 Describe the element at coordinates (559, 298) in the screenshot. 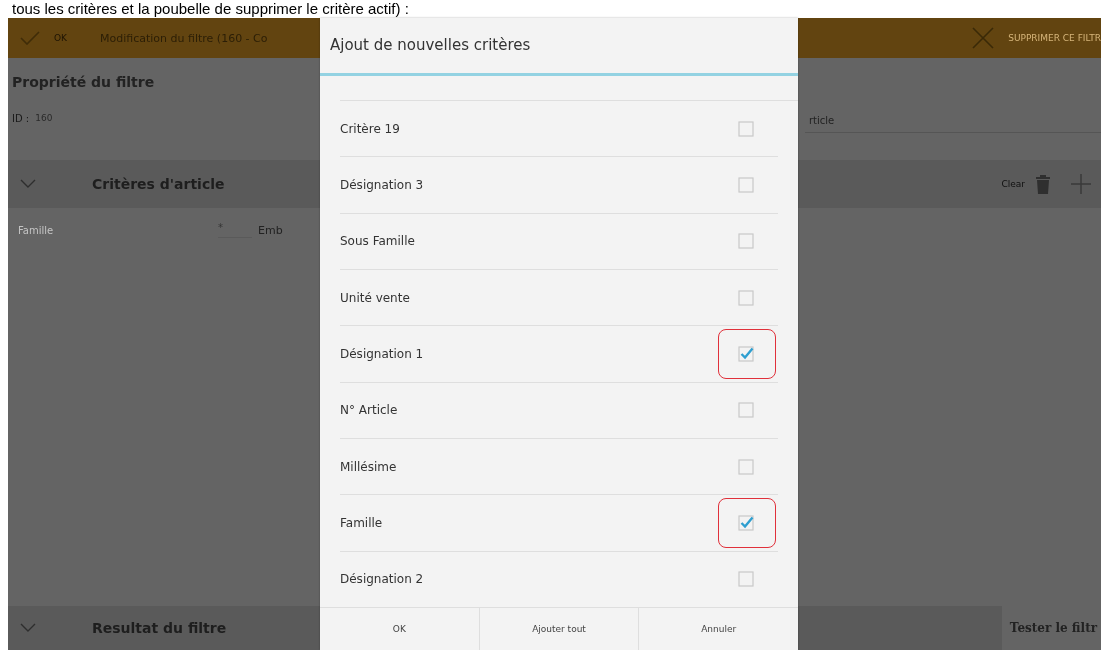

I see `list-item: Unité vente` at that location.